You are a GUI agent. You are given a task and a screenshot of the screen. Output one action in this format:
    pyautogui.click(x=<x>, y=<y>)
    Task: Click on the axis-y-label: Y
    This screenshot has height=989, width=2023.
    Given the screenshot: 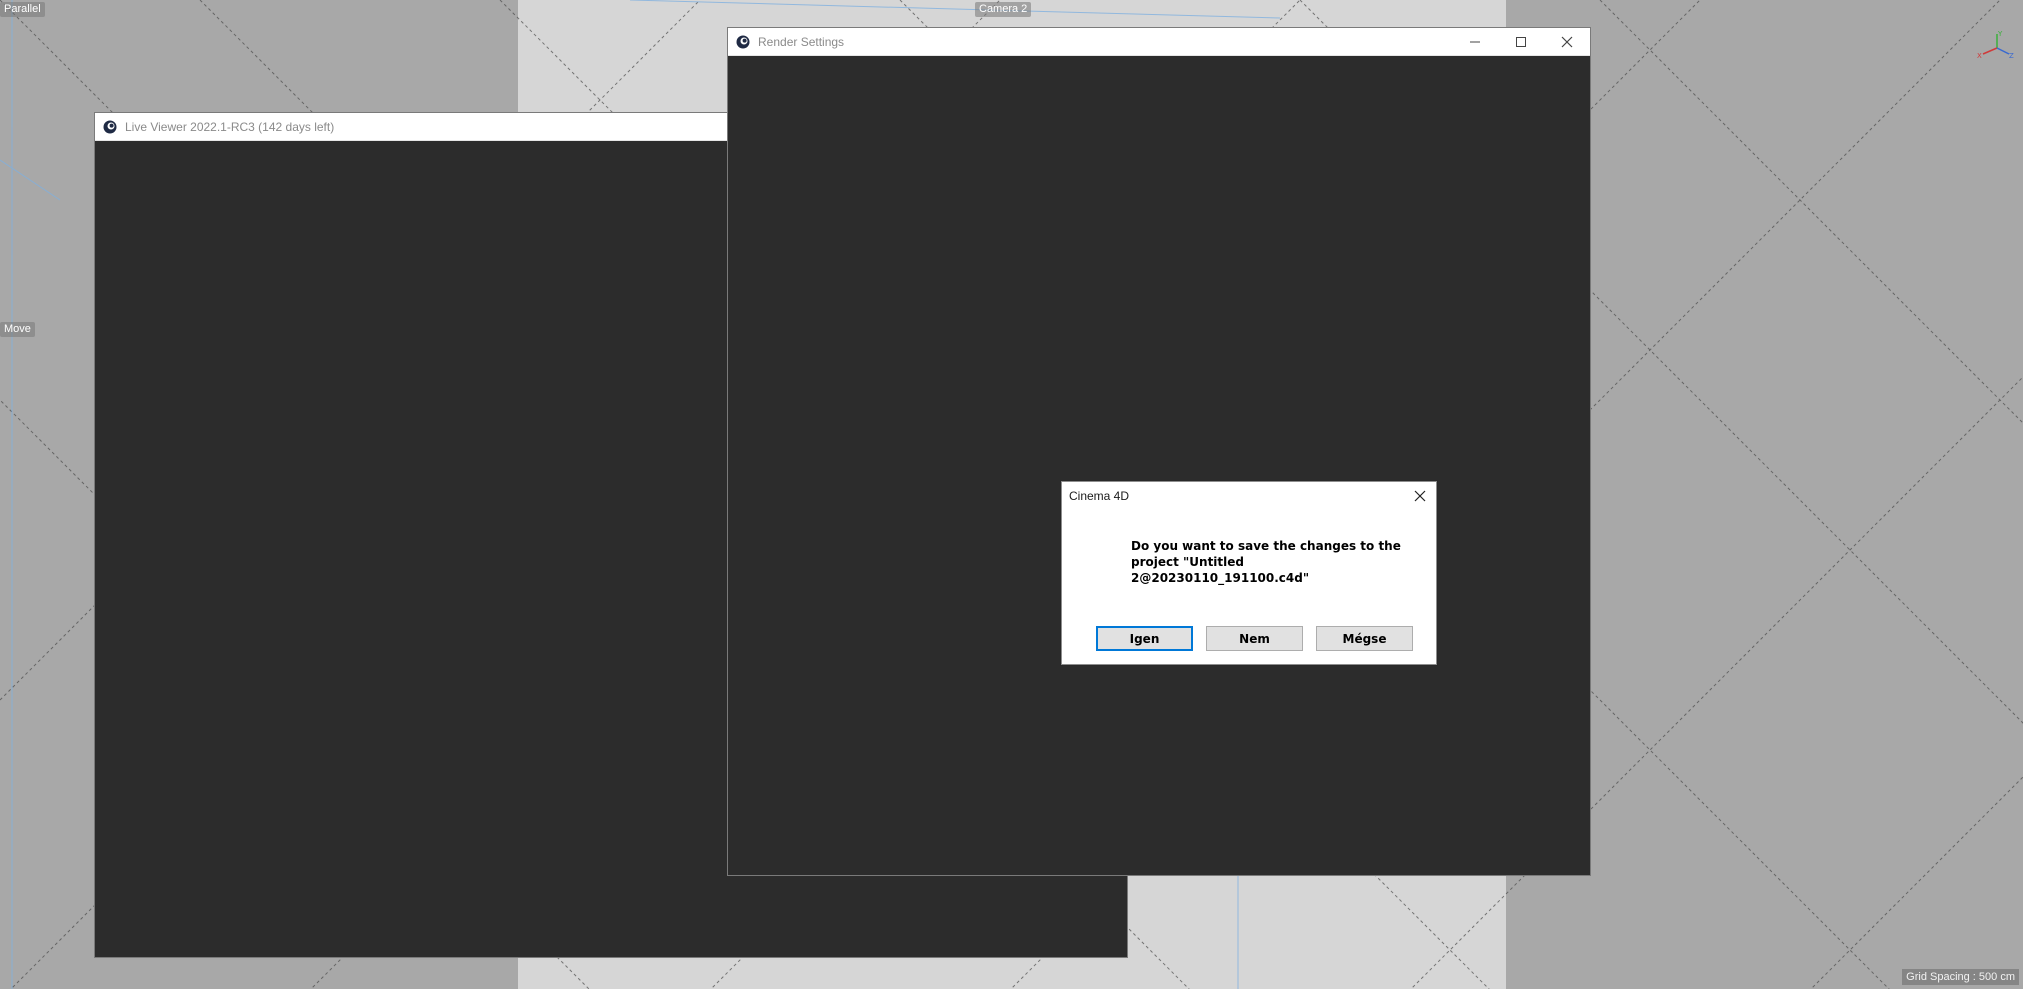 What is the action you would take?
    pyautogui.click(x=2000, y=34)
    